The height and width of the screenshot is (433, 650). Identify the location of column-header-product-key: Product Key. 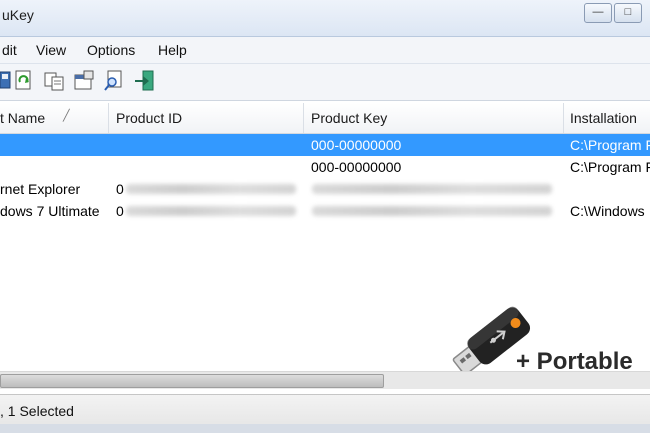
(349, 118).